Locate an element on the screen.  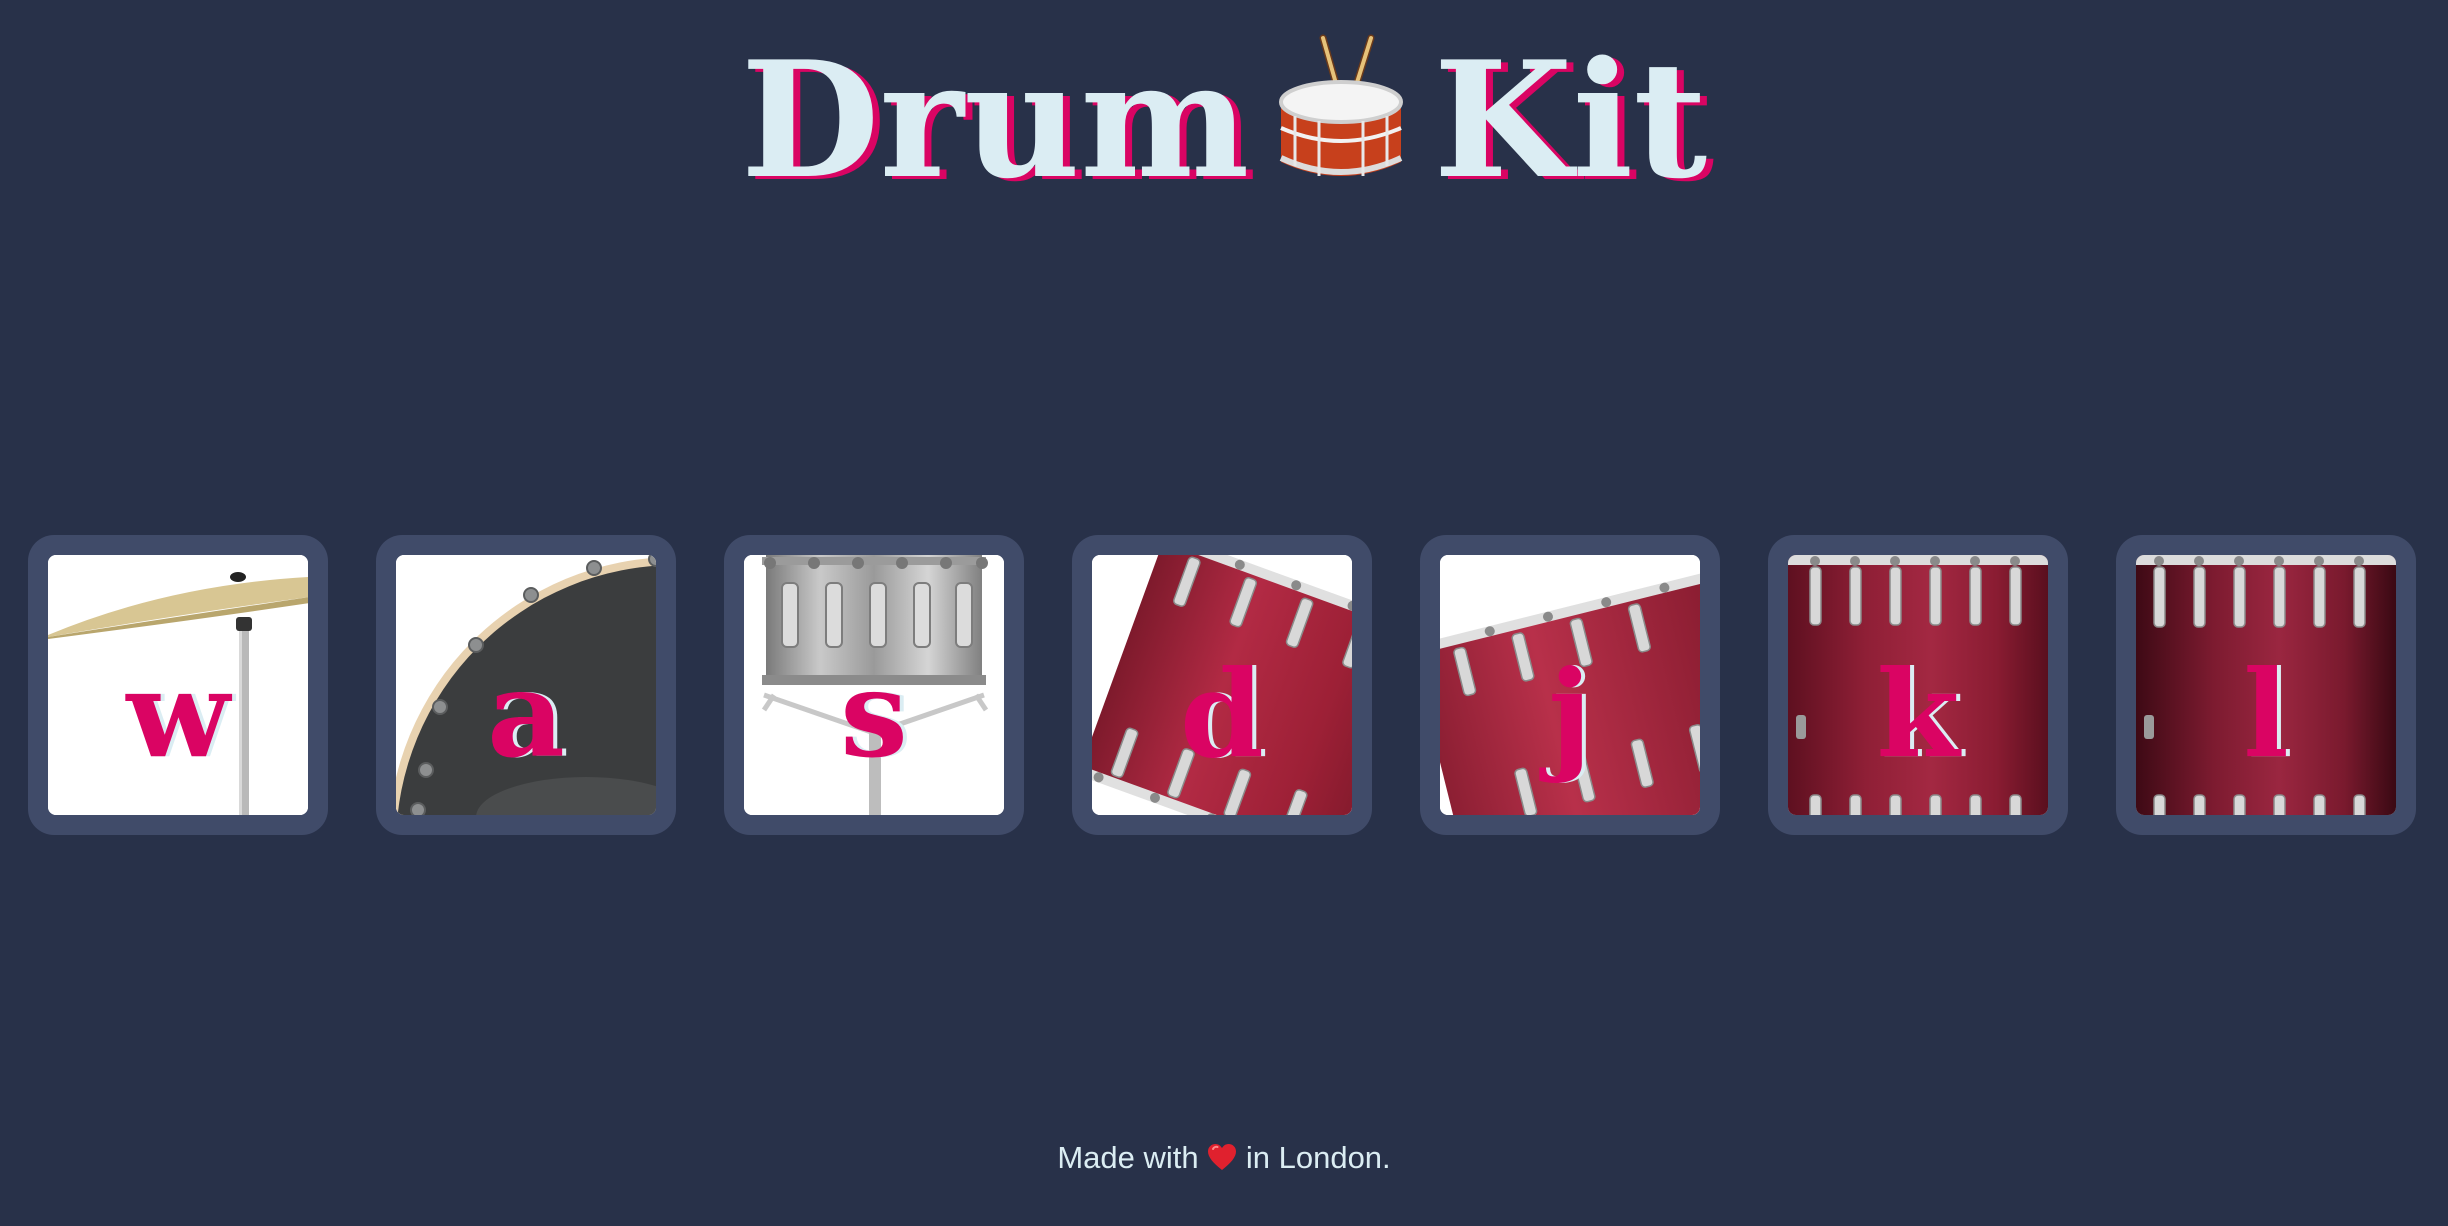
drum-key-label: a is located at coordinates (526, 714).